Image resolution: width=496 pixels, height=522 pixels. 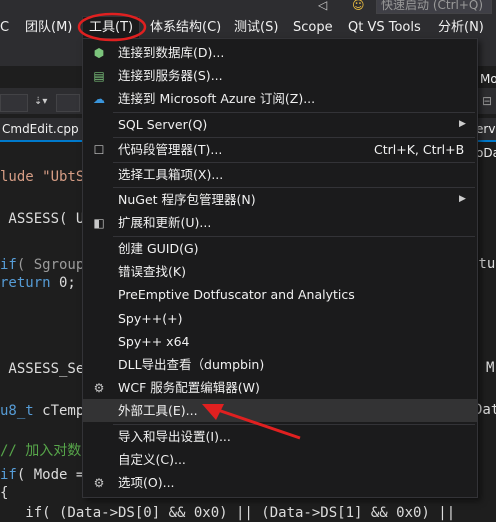 What do you see at coordinates (112, 27) in the screenshot?
I see `highlight-circle` at bounding box center [112, 27].